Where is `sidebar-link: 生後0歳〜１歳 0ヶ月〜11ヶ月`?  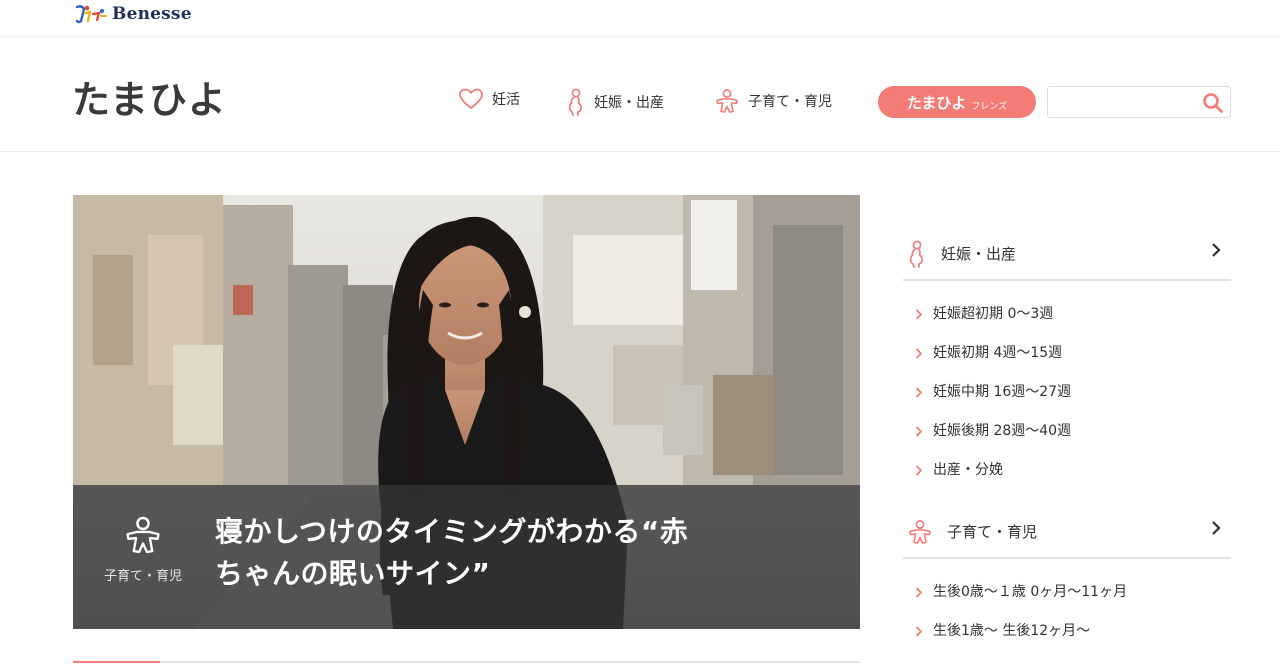 sidebar-link: 生後0歳〜１歳 0ヶ月〜11ヶ月 is located at coordinates (1067, 592).